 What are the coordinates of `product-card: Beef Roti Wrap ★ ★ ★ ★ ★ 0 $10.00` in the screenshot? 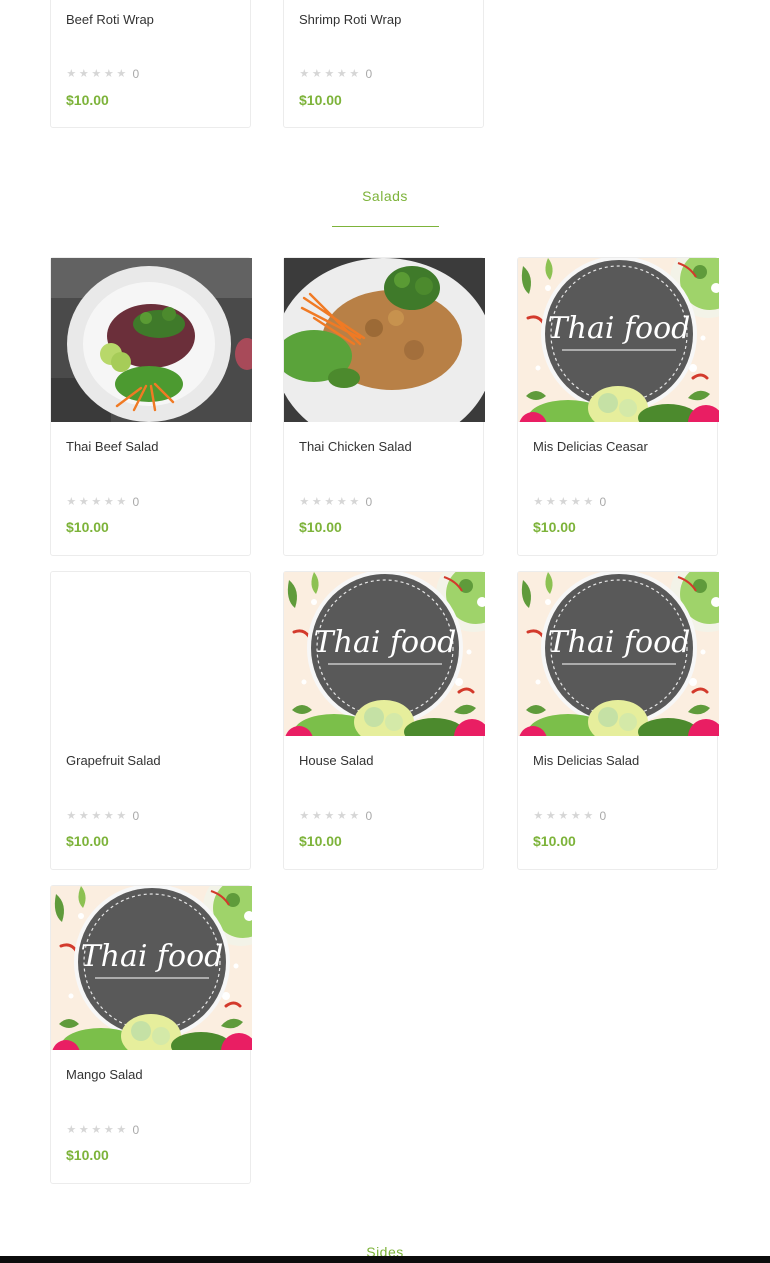 It's located at (150, 64).